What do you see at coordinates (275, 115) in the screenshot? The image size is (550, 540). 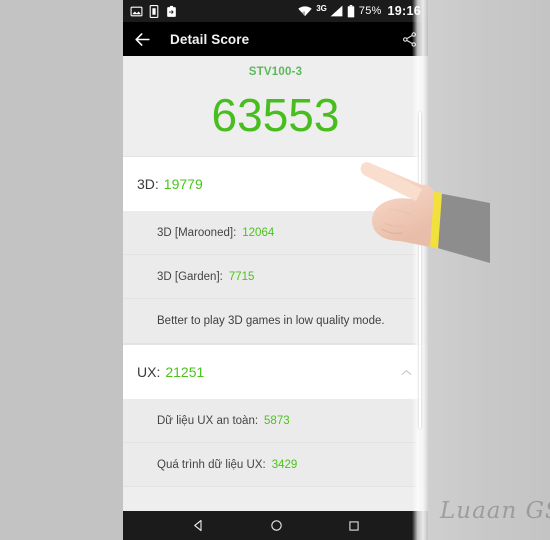 I see `total-score-value: 63553` at bounding box center [275, 115].